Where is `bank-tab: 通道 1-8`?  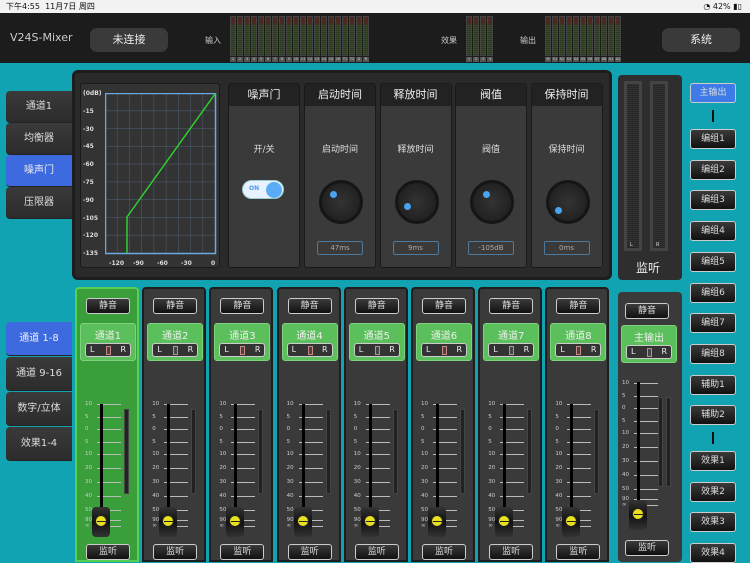
bank-tab: 通道 1-8 is located at coordinates (39, 339).